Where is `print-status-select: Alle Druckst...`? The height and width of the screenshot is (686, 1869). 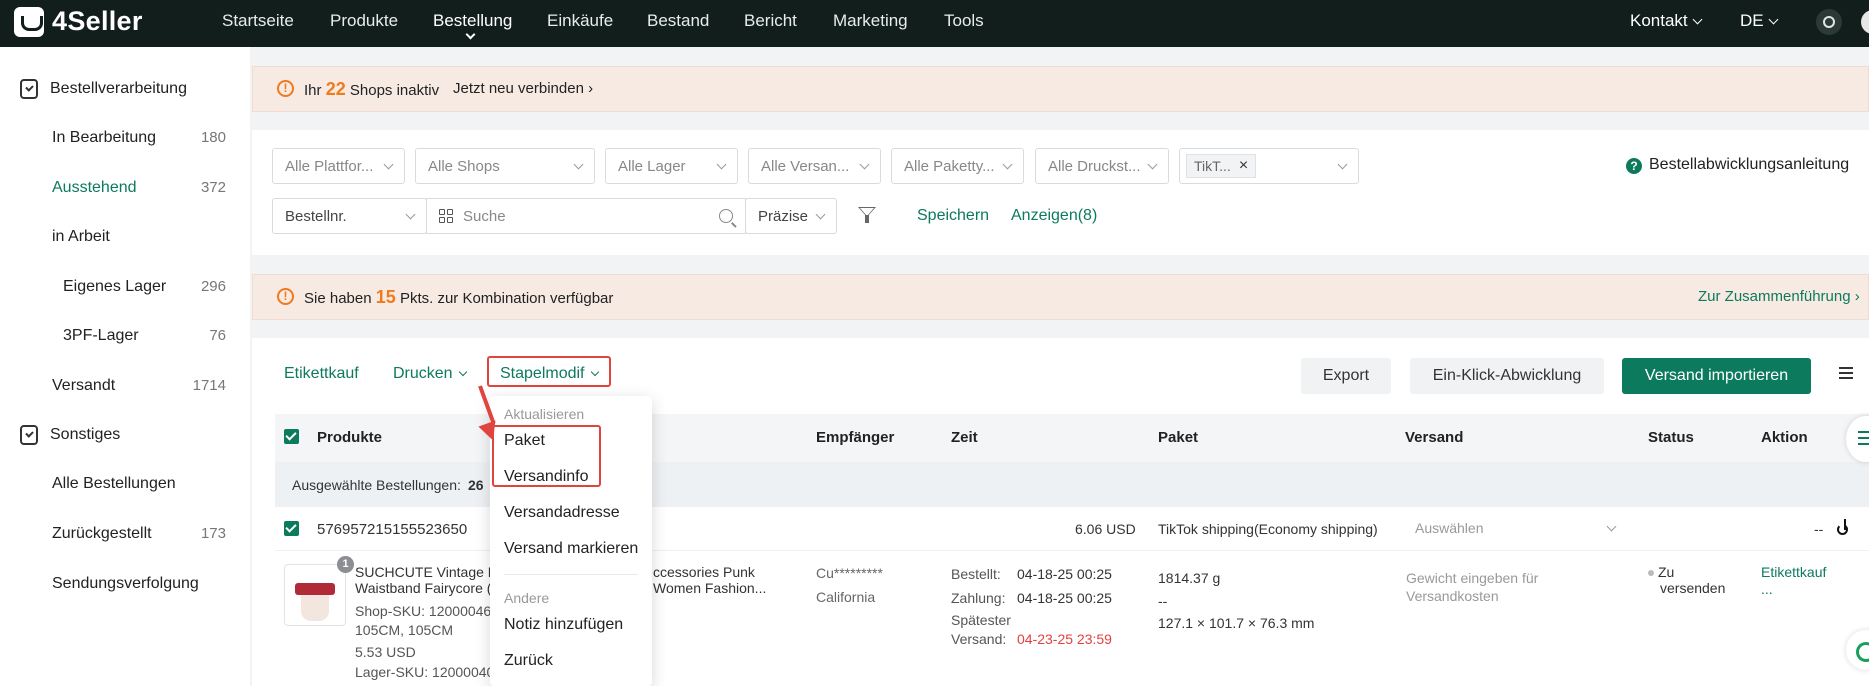
print-status-select: Alle Druckst... is located at coordinates (1102, 166).